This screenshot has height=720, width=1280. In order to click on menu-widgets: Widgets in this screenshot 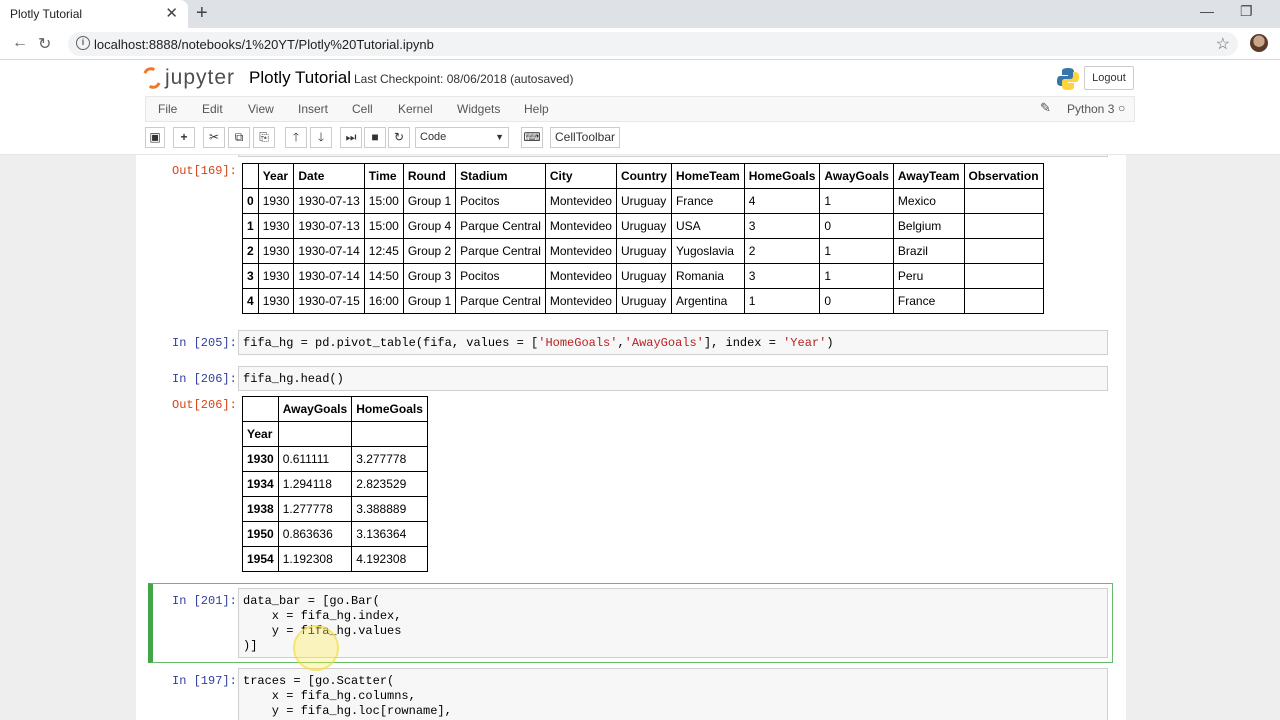, I will do `click(478, 109)`.